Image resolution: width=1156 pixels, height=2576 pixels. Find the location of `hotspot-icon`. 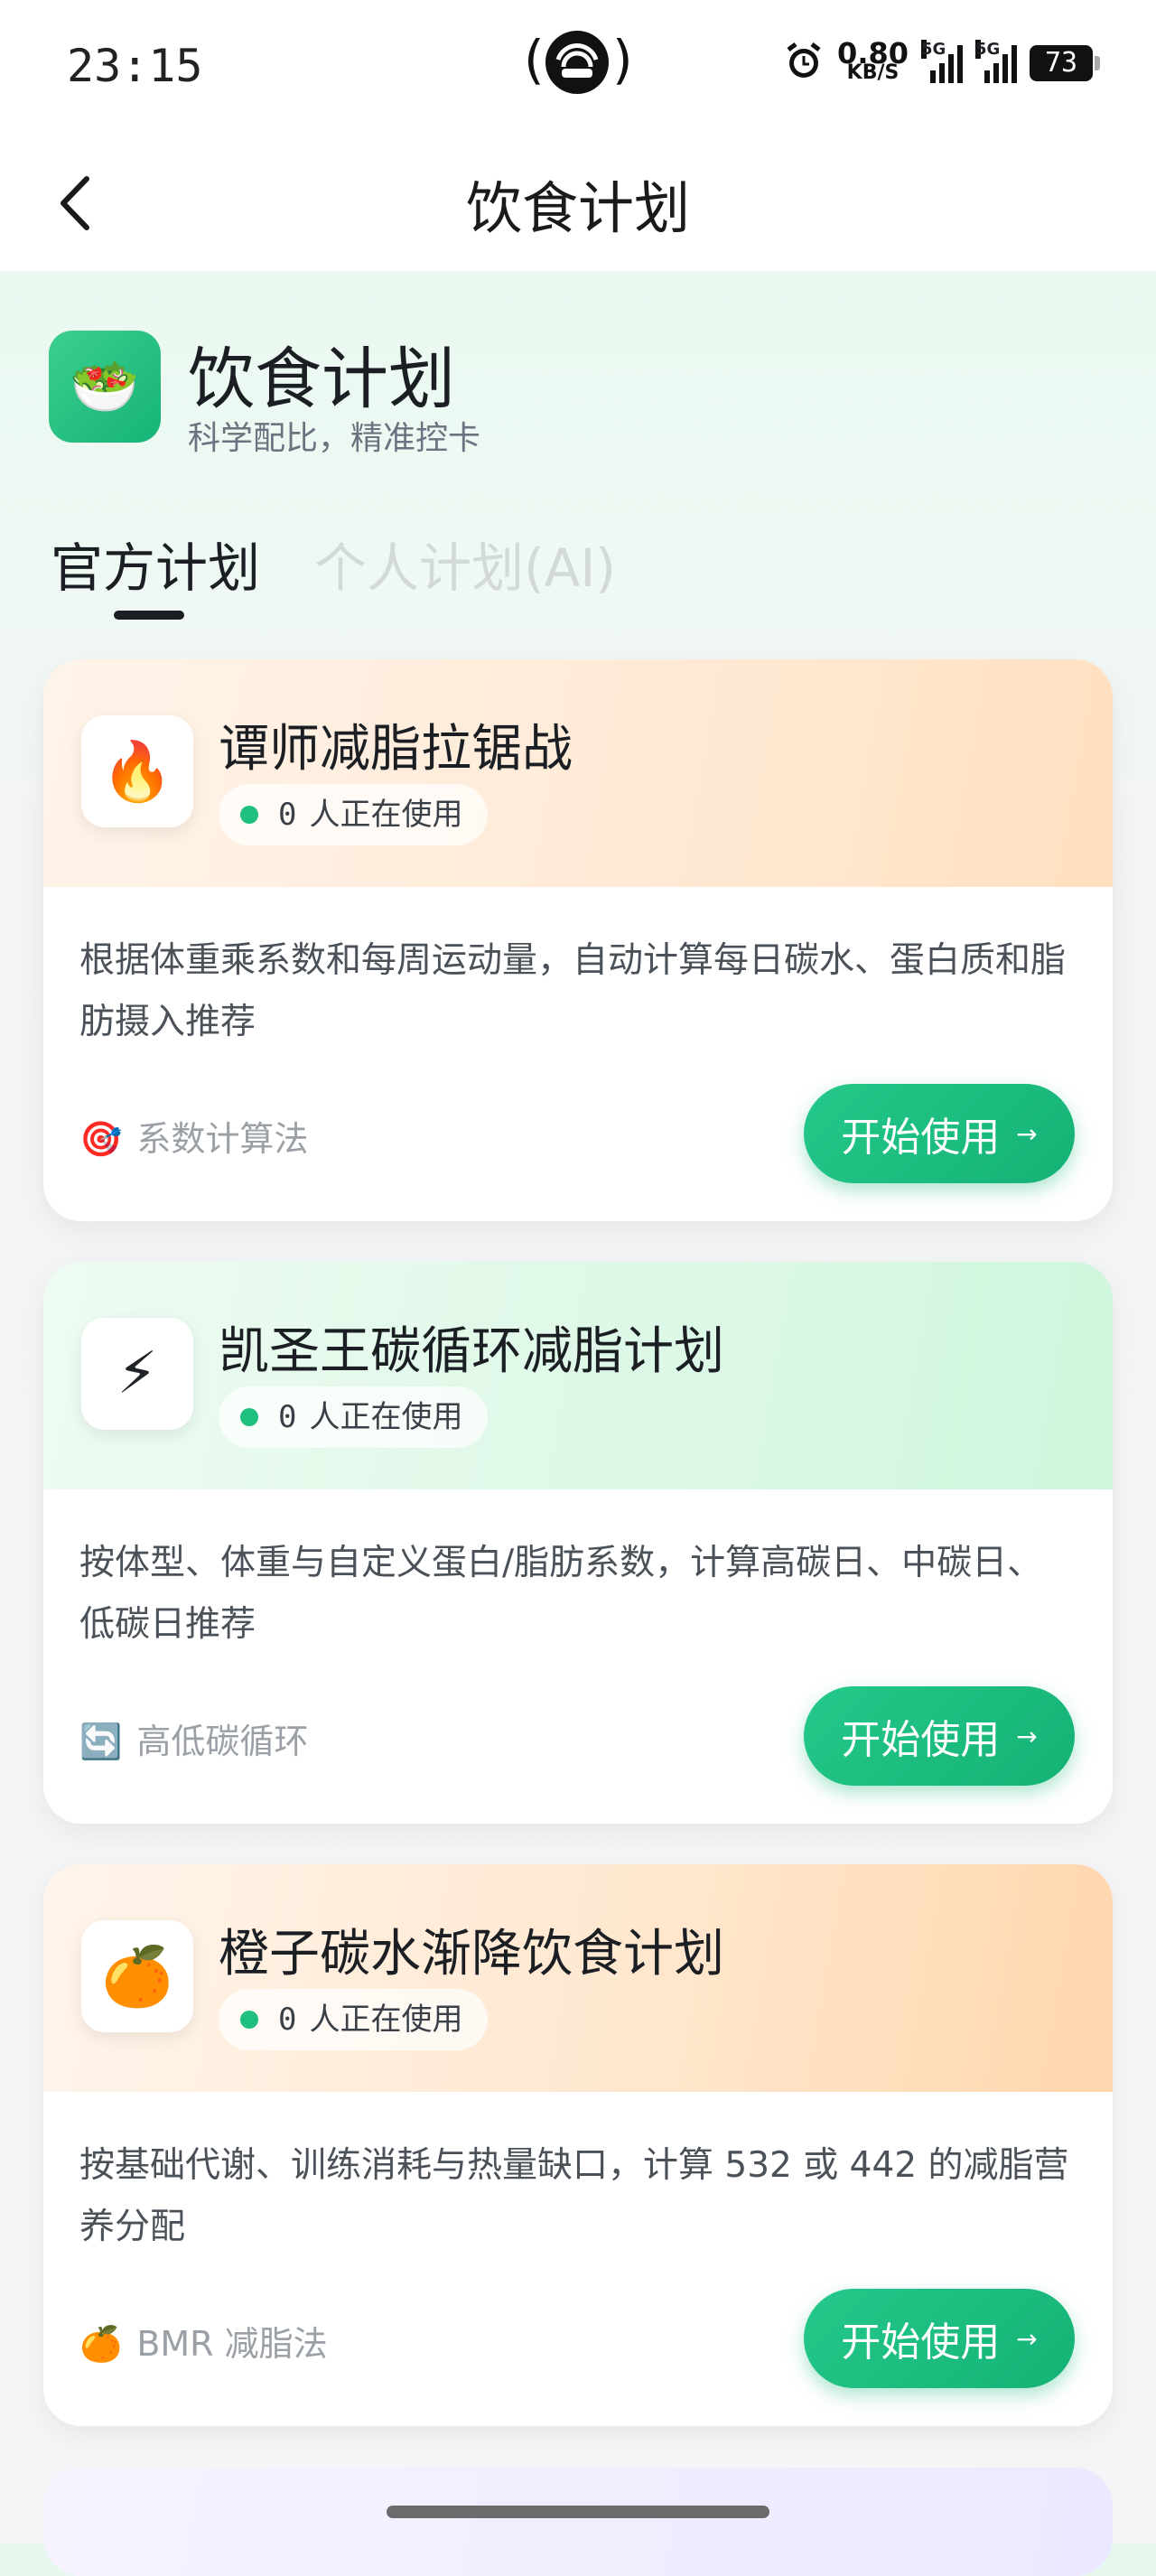

hotspot-icon is located at coordinates (577, 62).